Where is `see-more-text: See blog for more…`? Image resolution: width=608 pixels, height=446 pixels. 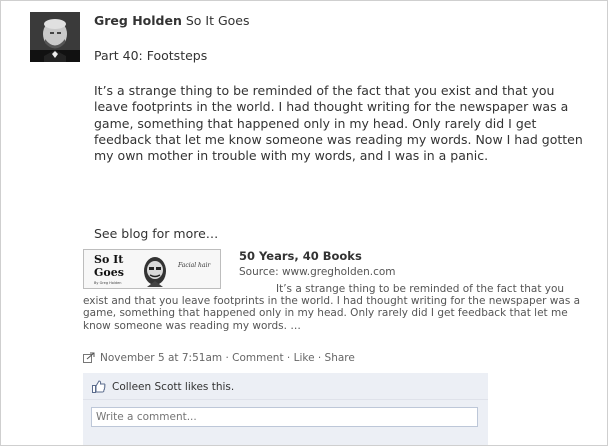 see-more-text: See blog for more… is located at coordinates (156, 233).